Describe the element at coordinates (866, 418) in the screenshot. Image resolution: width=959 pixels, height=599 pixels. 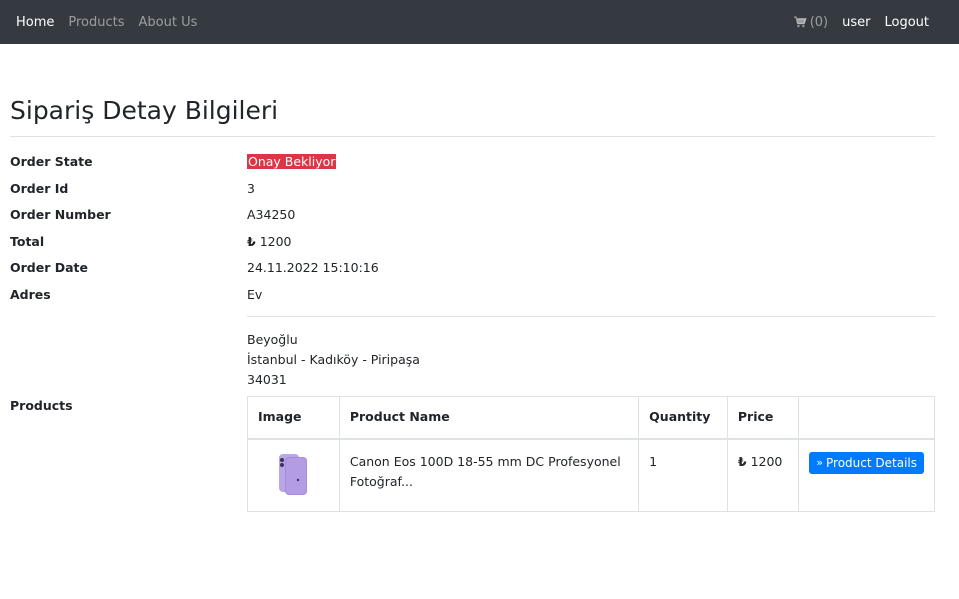
I see `header-actions` at that location.